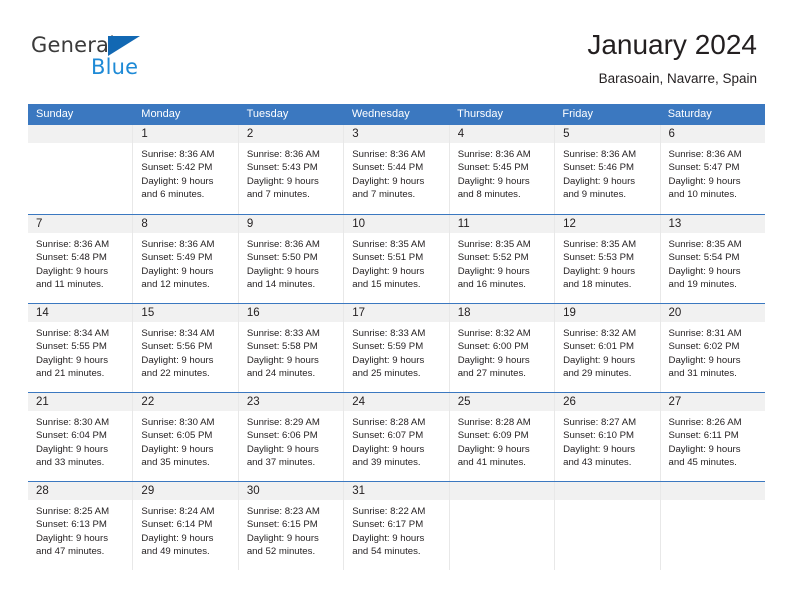 This screenshot has width=792, height=612. What do you see at coordinates (493, 168) in the screenshot?
I see `sunset-text: Sunset: 5:45 PM` at bounding box center [493, 168].